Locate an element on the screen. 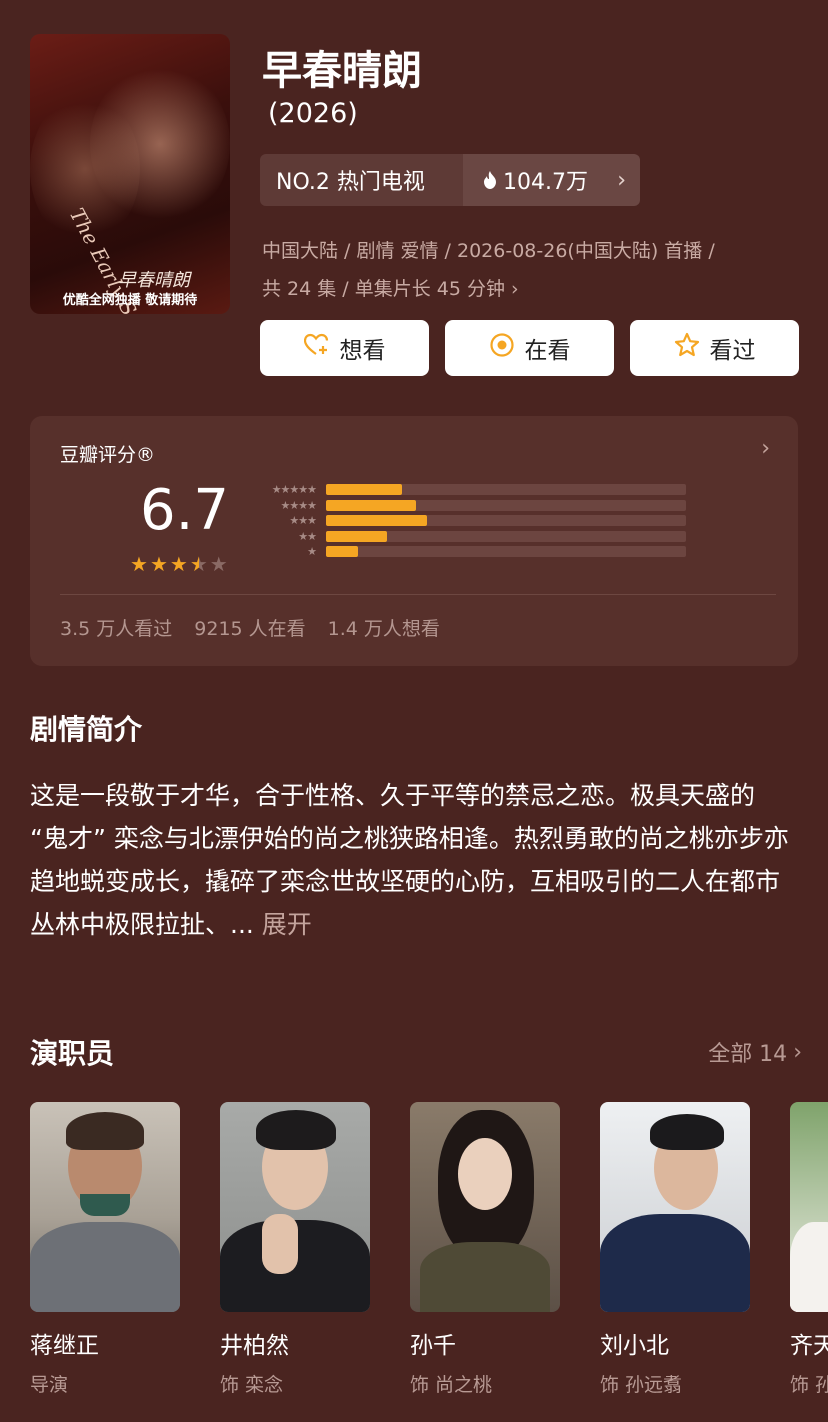 Image resolution: width=828 pixels, height=1422 pixels. synopsis-heading: 剧情简介 is located at coordinates (86, 729).